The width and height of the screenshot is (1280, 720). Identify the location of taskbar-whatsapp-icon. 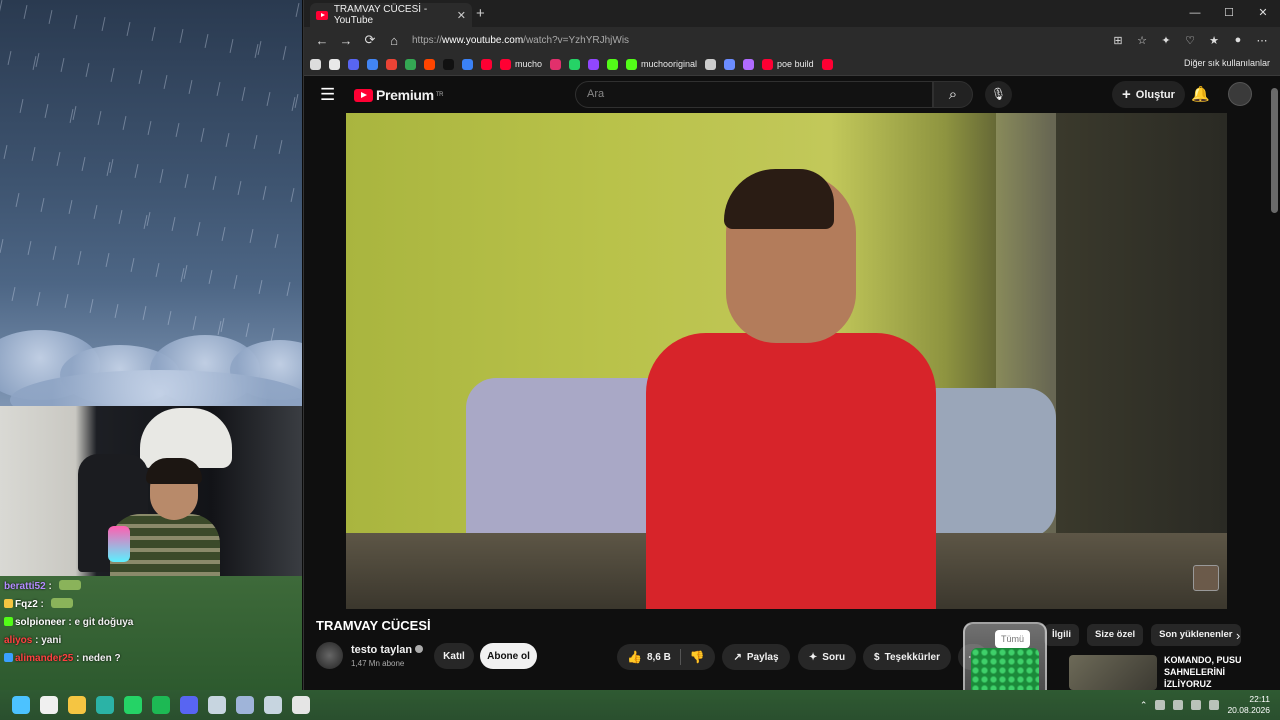
(133, 705).